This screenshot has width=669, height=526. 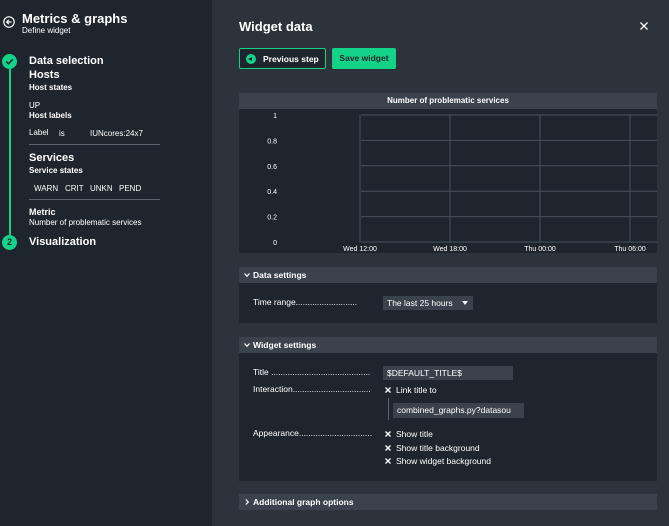 I want to click on grid-lines, so click(x=508, y=178).